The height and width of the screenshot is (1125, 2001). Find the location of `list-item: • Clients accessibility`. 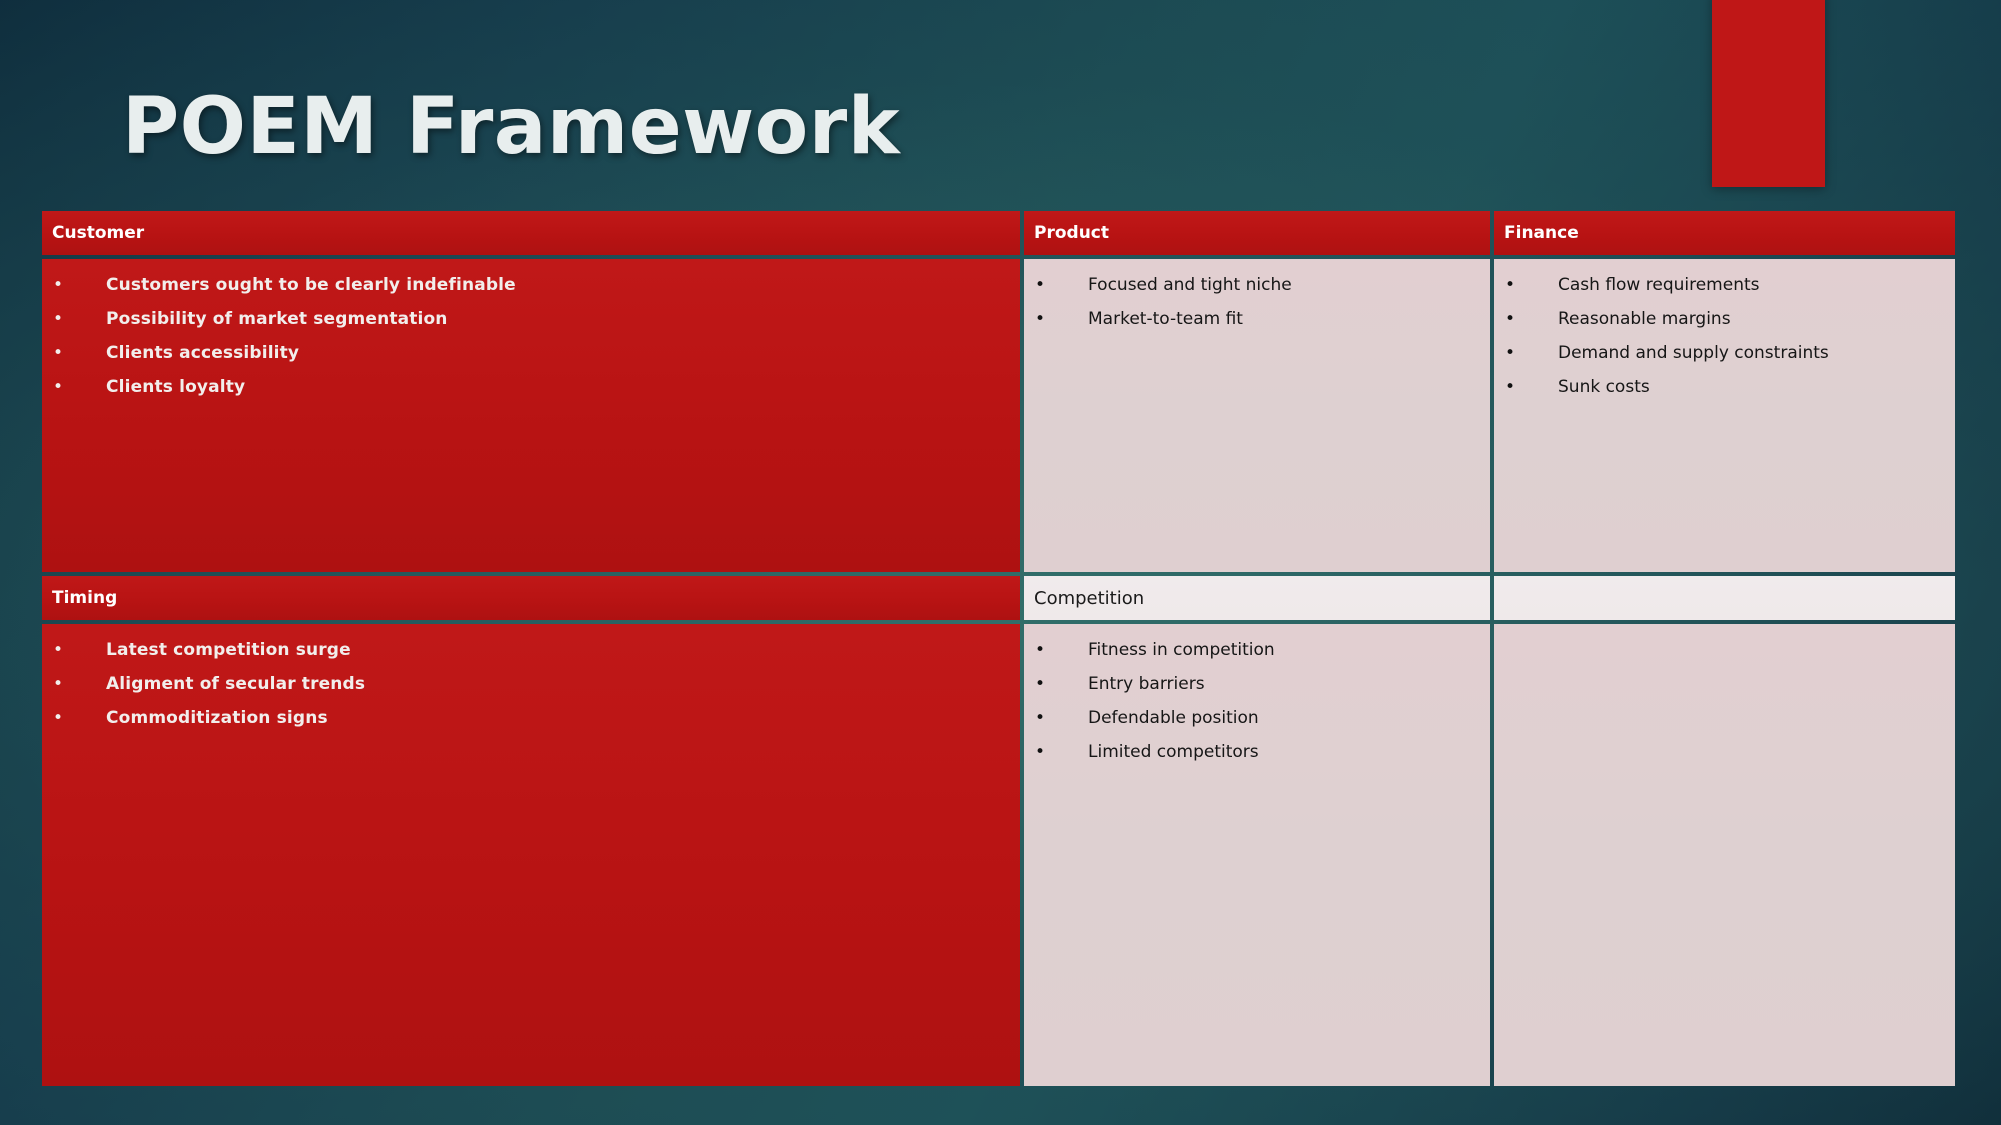

list-item: • Clients accessibility is located at coordinates (531, 360).